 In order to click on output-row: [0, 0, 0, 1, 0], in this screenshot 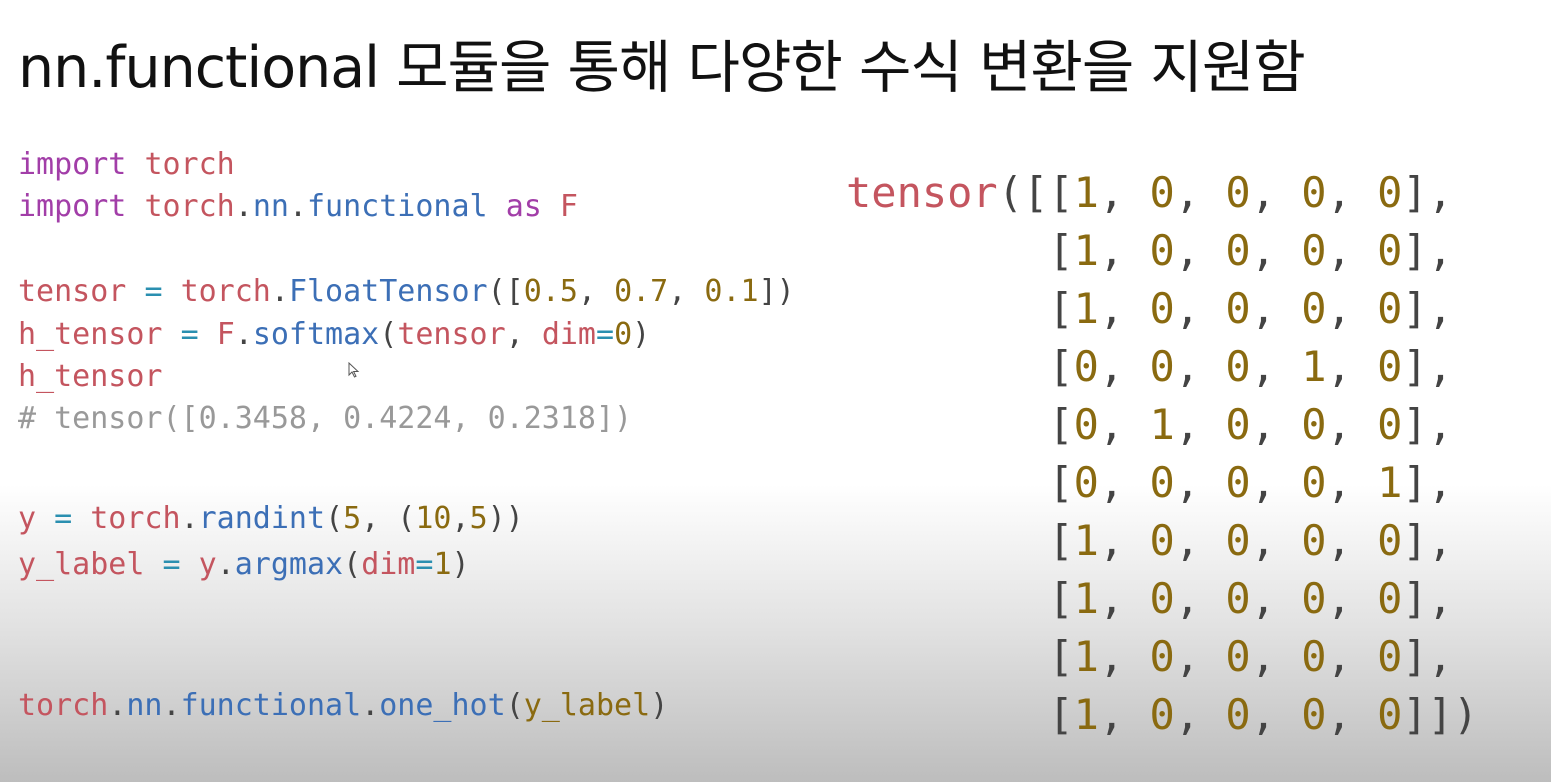, I will do `click(1149, 366)`.